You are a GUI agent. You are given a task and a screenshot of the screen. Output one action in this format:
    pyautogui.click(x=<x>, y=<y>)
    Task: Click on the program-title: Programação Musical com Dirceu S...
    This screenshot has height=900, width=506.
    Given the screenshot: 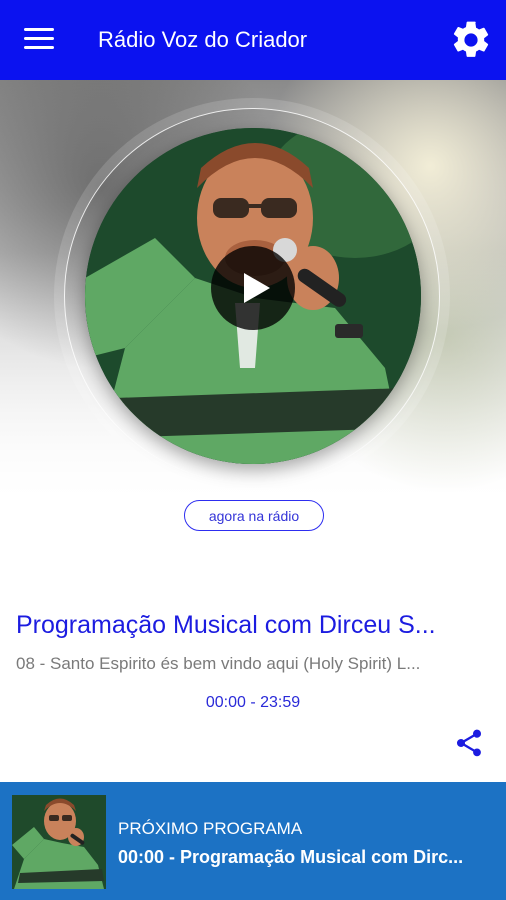 What is the action you would take?
    pyautogui.click(x=226, y=625)
    